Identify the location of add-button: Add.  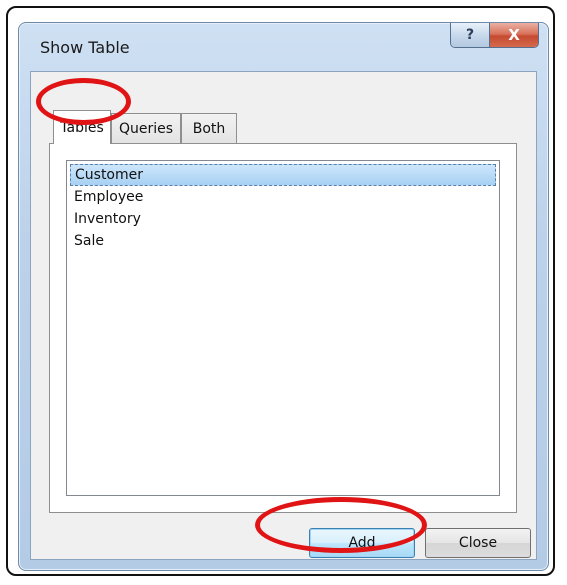
(362, 543).